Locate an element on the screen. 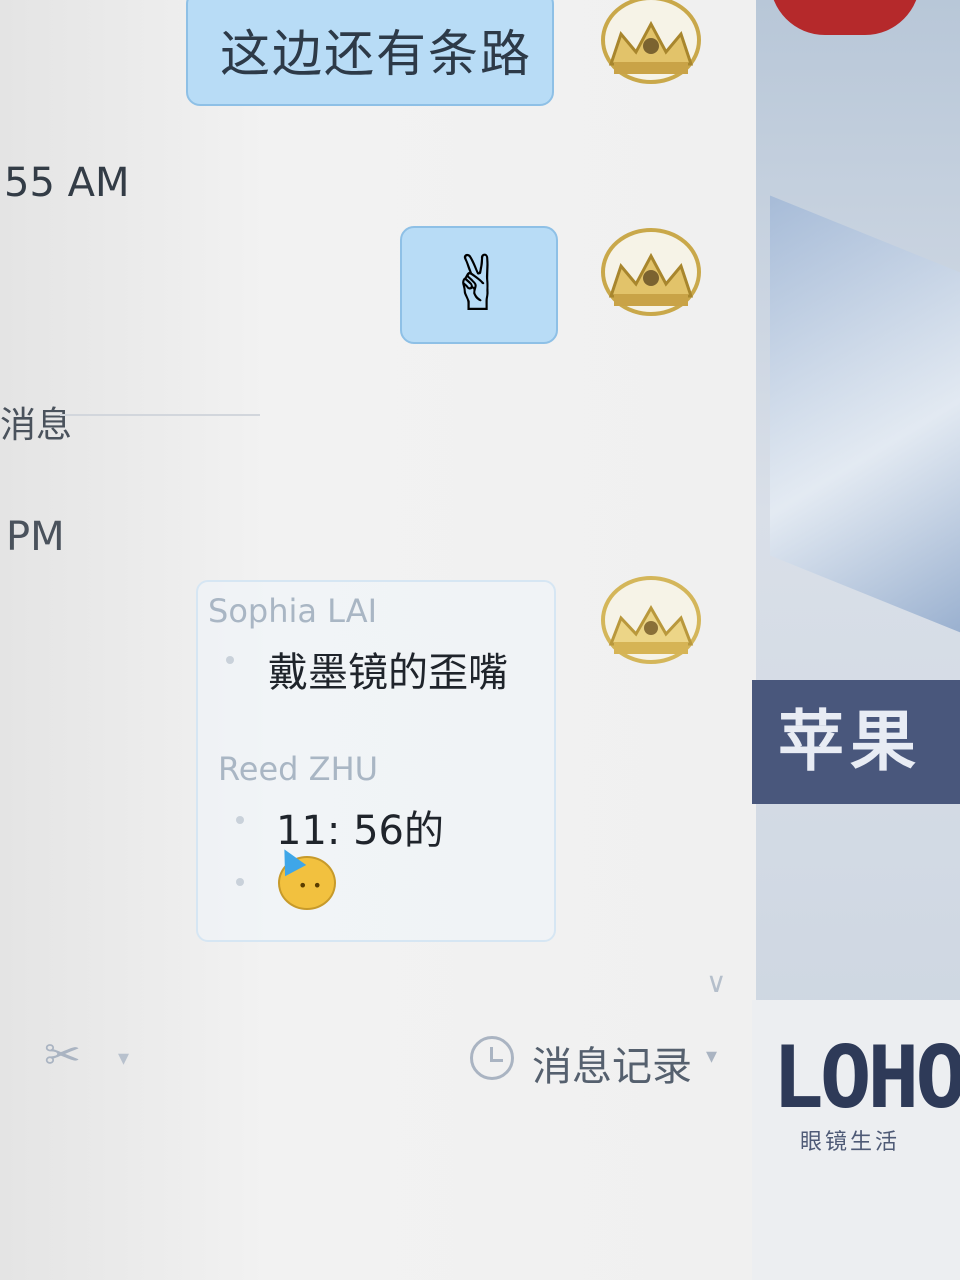 The image size is (960, 1280). emoji-message-bubble: ✌ is located at coordinates (479, 285).